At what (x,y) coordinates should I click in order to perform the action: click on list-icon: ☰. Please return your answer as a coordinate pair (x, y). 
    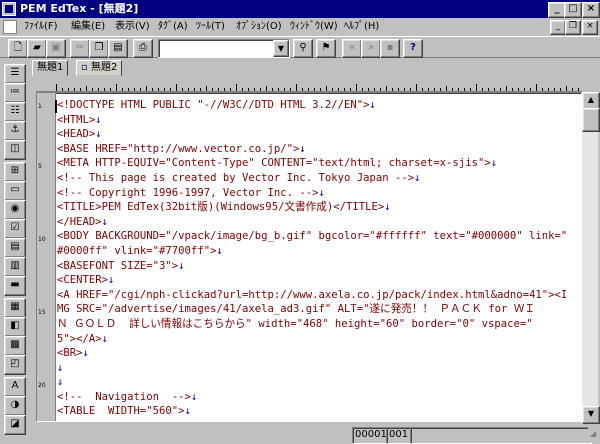
    Looking at the image, I should click on (15, 74).